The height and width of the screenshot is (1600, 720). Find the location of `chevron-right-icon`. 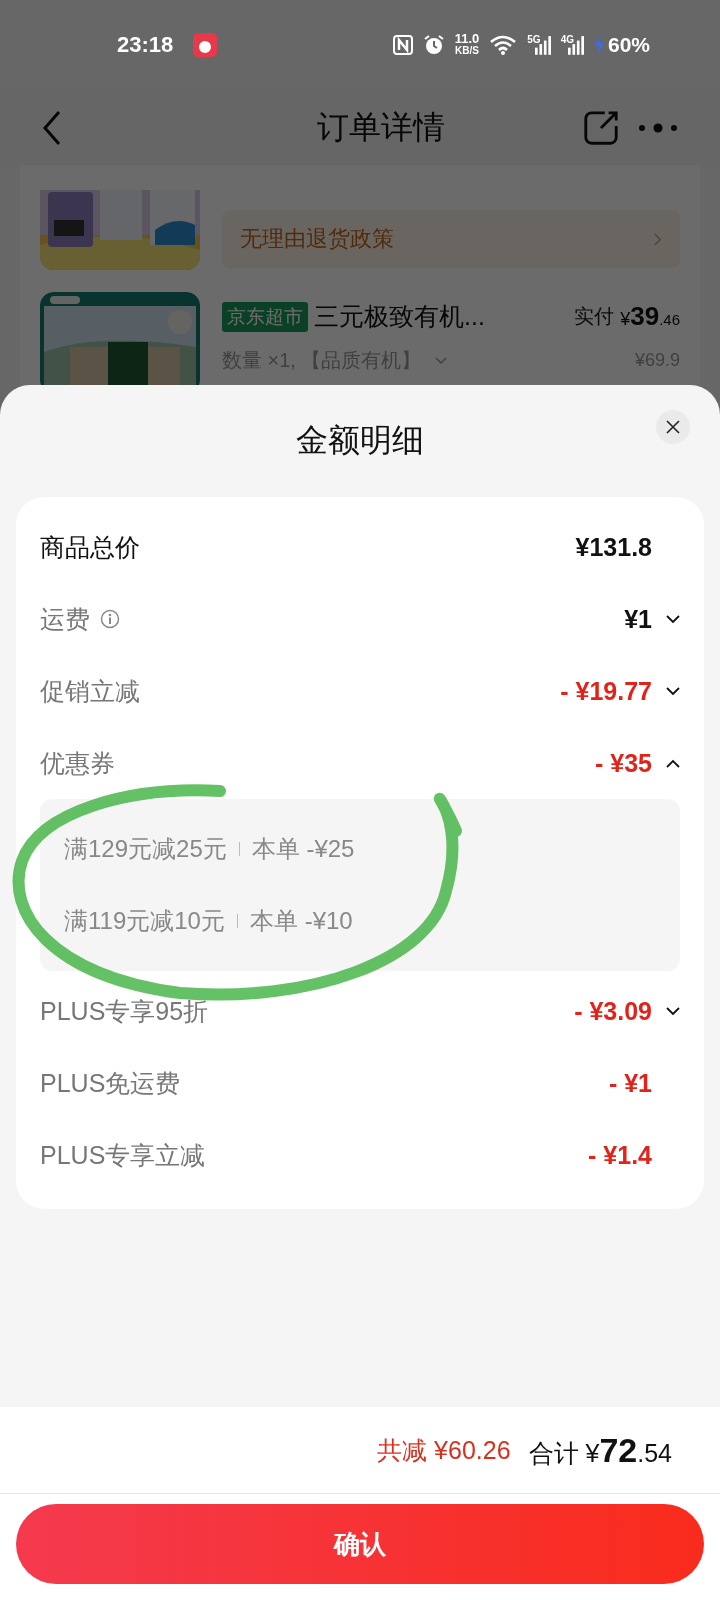

chevron-right-icon is located at coordinates (657, 239).